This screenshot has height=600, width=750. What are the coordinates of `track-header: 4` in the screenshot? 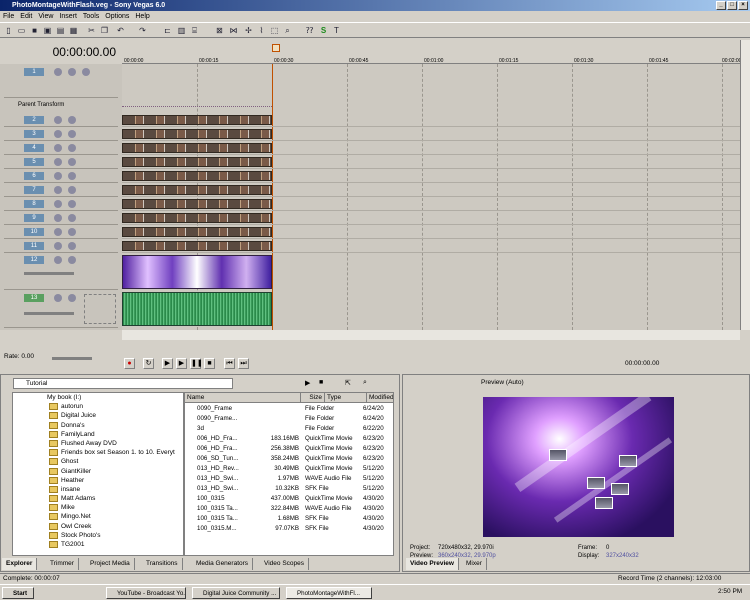 It's located at (61, 148).